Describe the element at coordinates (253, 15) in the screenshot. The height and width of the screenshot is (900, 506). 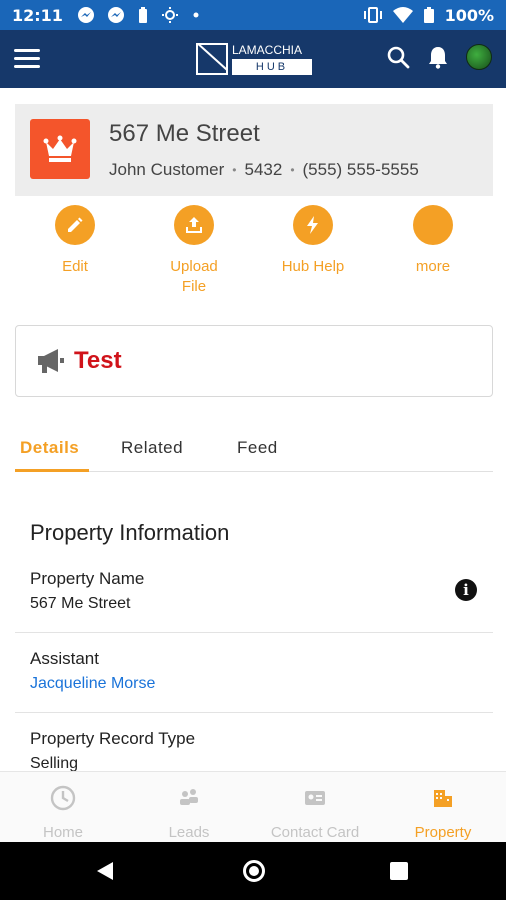
I see `status-bar: 12:11 100%` at that location.